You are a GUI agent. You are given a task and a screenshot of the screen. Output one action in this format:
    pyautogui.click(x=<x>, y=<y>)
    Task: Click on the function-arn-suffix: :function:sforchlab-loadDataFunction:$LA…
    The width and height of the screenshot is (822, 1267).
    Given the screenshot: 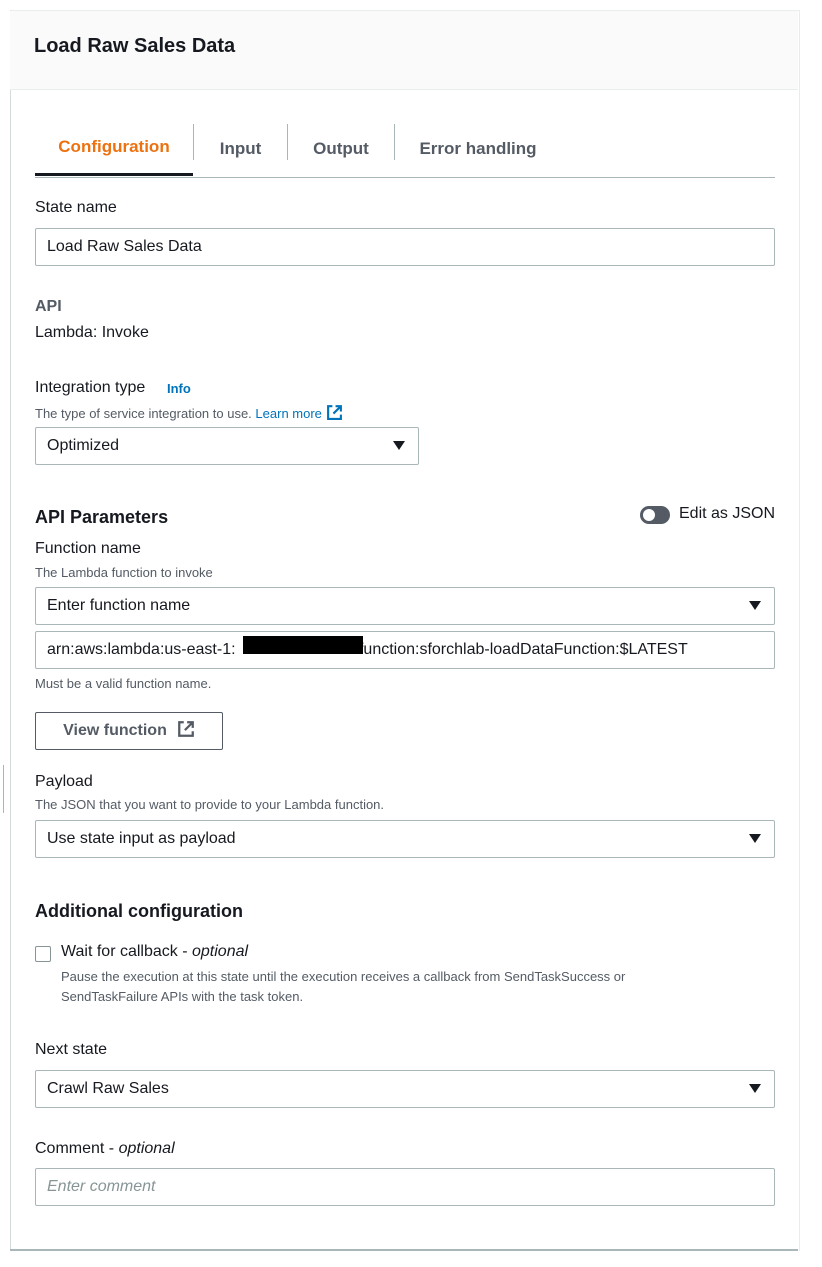 What is the action you would take?
    pyautogui.click(x=521, y=649)
    